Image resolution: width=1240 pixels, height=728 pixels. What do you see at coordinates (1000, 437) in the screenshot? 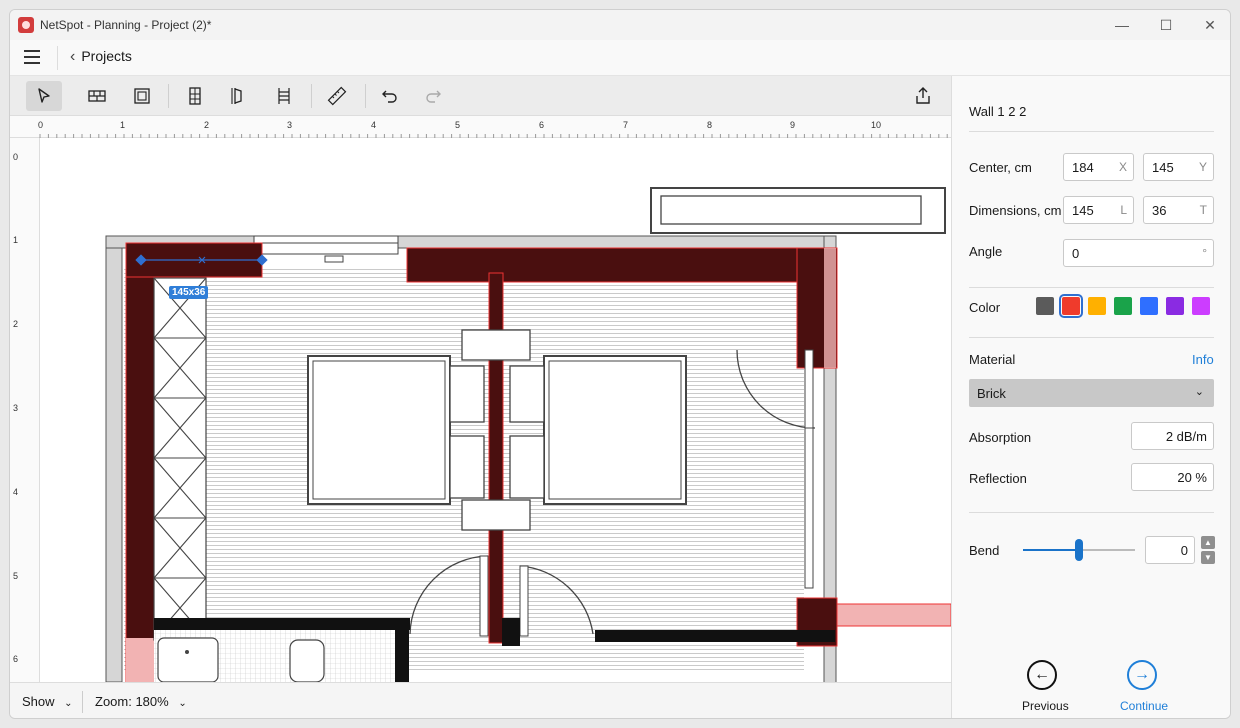
I see `absorption-label: Absorption` at bounding box center [1000, 437].